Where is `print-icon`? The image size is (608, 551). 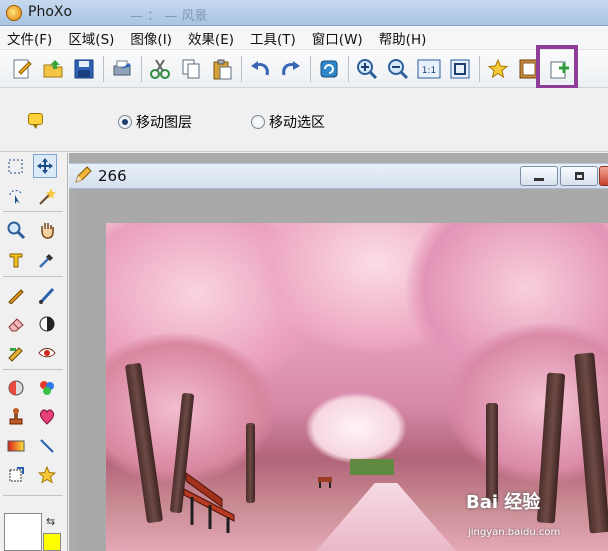
print-icon is located at coordinates (122, 67).